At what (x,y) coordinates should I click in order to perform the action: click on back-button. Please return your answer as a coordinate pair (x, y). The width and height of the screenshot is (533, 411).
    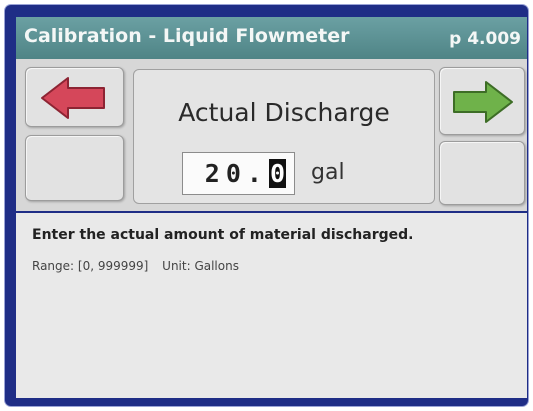
    Looking at the image, I should click on (74, 97).